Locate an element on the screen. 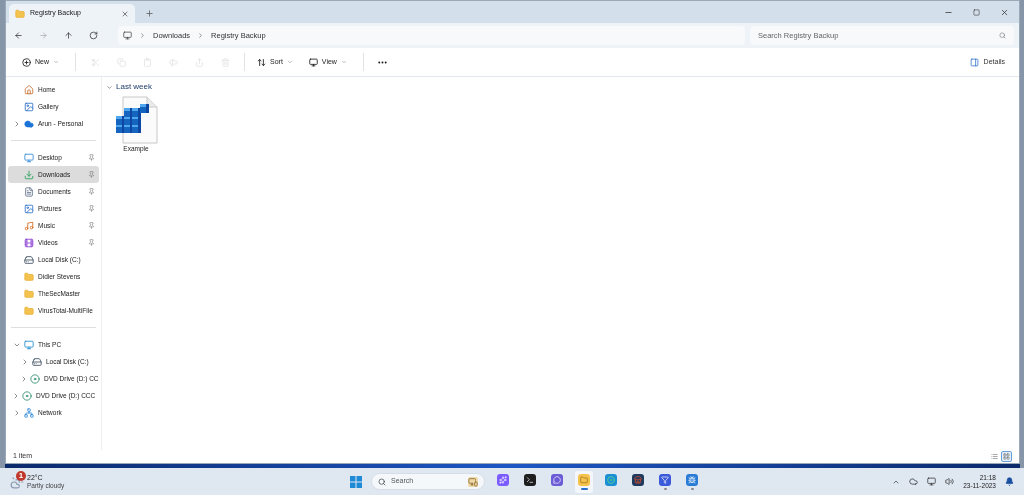  chevron-down-icon is located at coordinates (109, 87).